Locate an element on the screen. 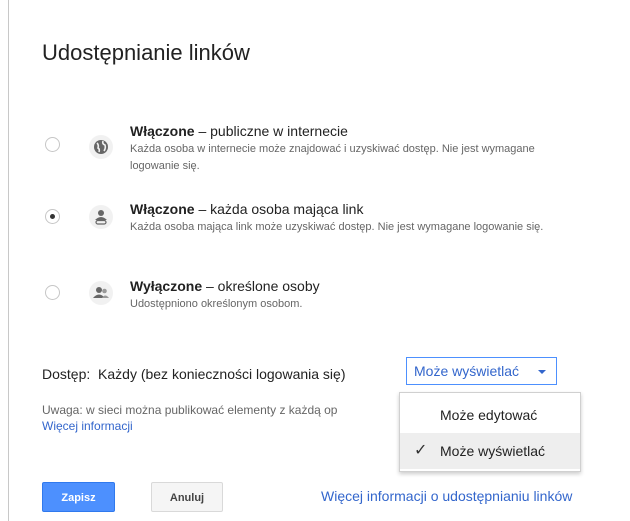  person-link-icon is located at coordinates (101, 217).